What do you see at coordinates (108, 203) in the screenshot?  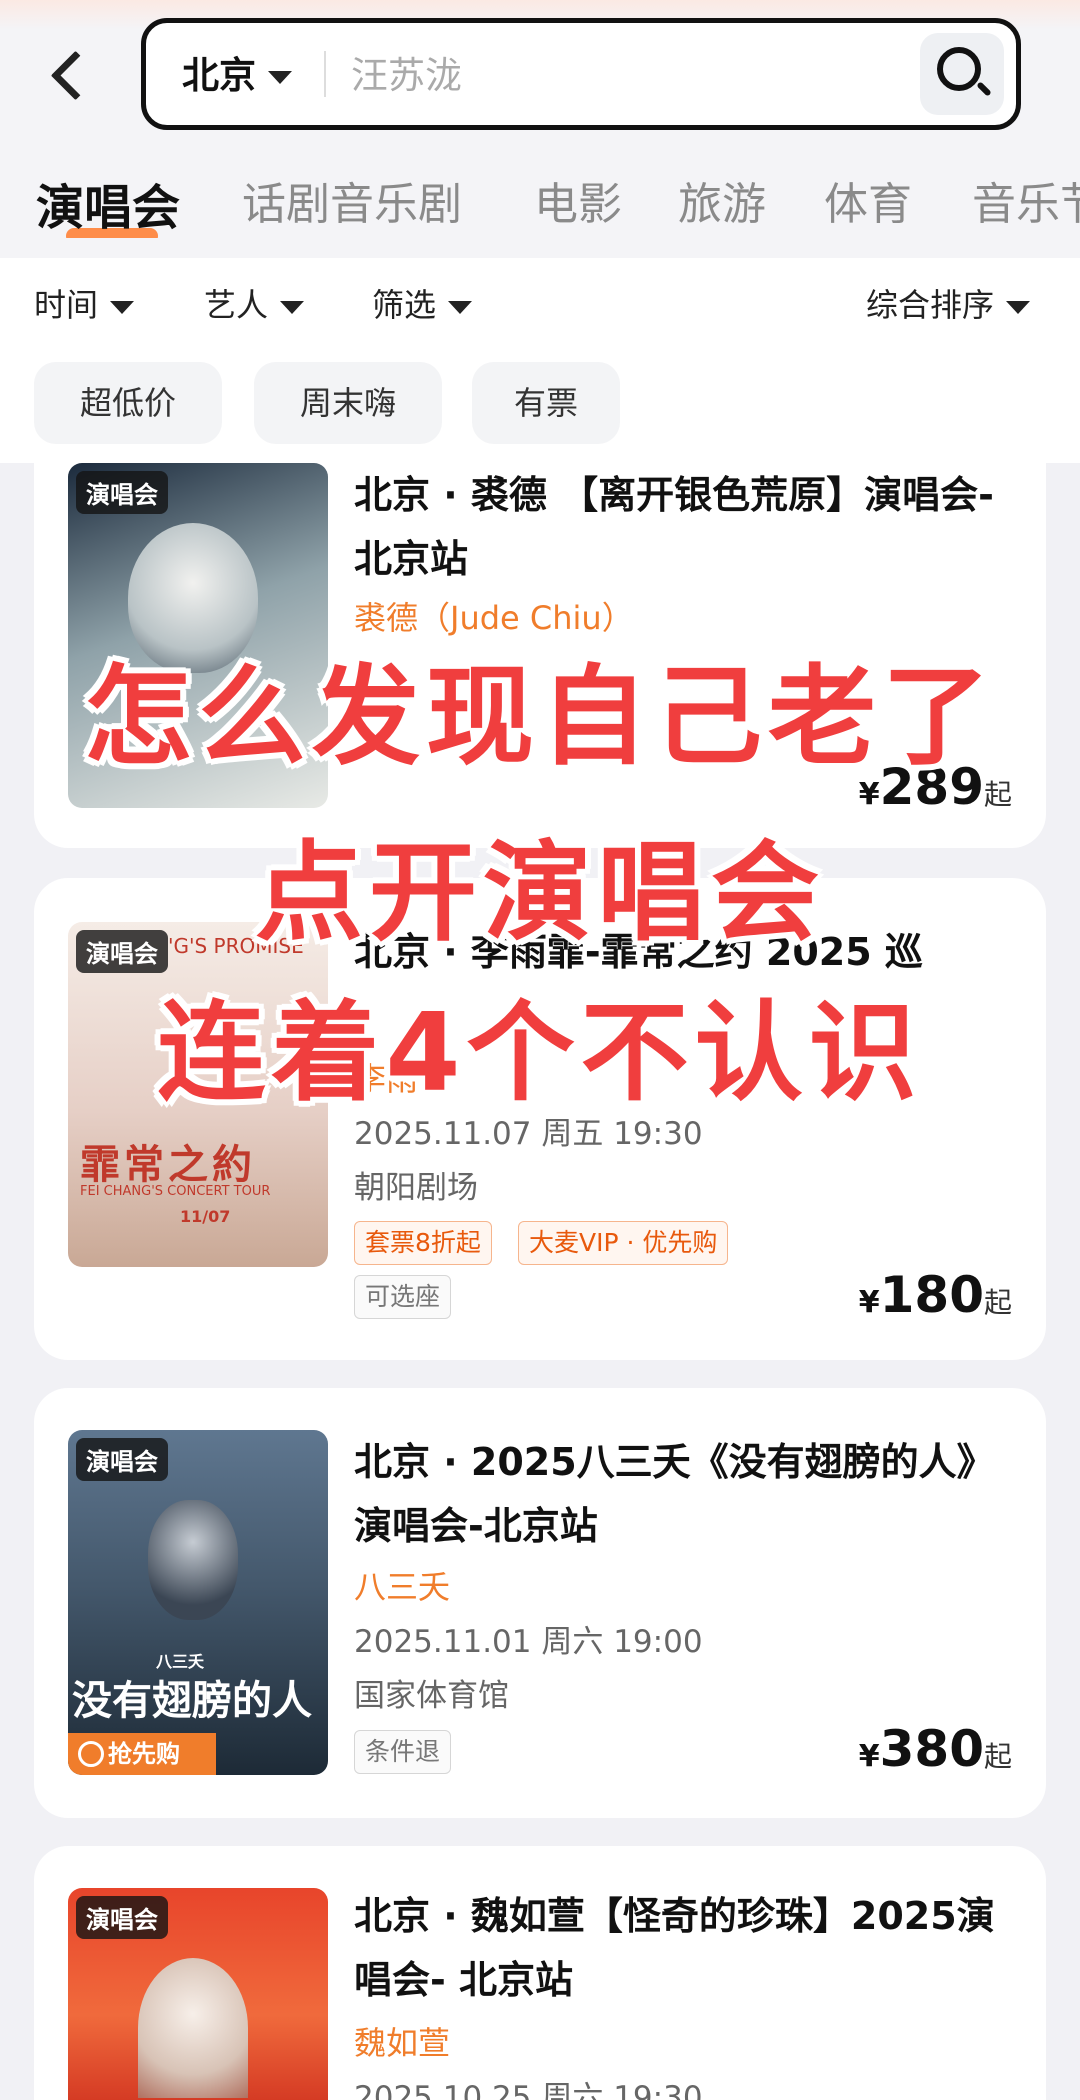 I see `tab-concert: 演唱会` at bounding box center [108, 203].